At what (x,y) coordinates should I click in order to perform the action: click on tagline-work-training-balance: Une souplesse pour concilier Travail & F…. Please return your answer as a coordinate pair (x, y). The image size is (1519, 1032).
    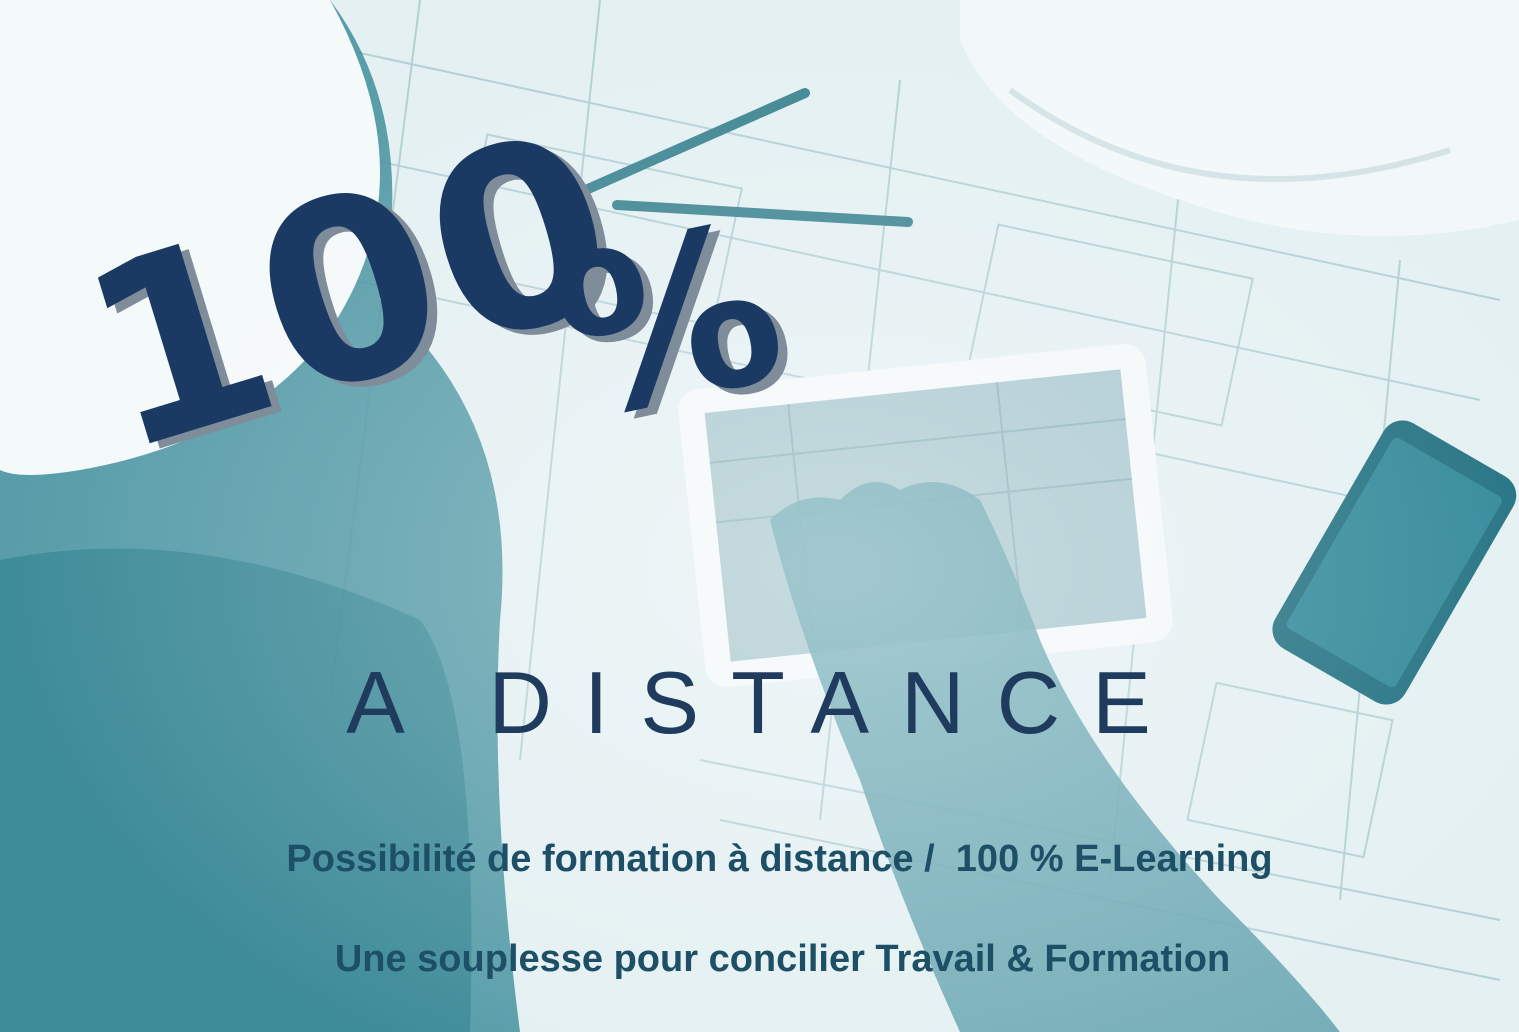
    Looking at the image, I should click on (782, 959).